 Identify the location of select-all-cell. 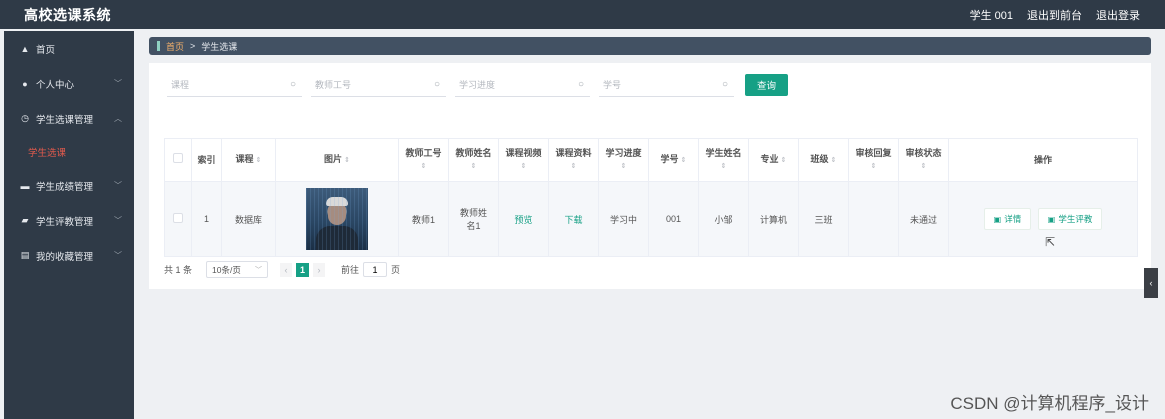
(178, 160).